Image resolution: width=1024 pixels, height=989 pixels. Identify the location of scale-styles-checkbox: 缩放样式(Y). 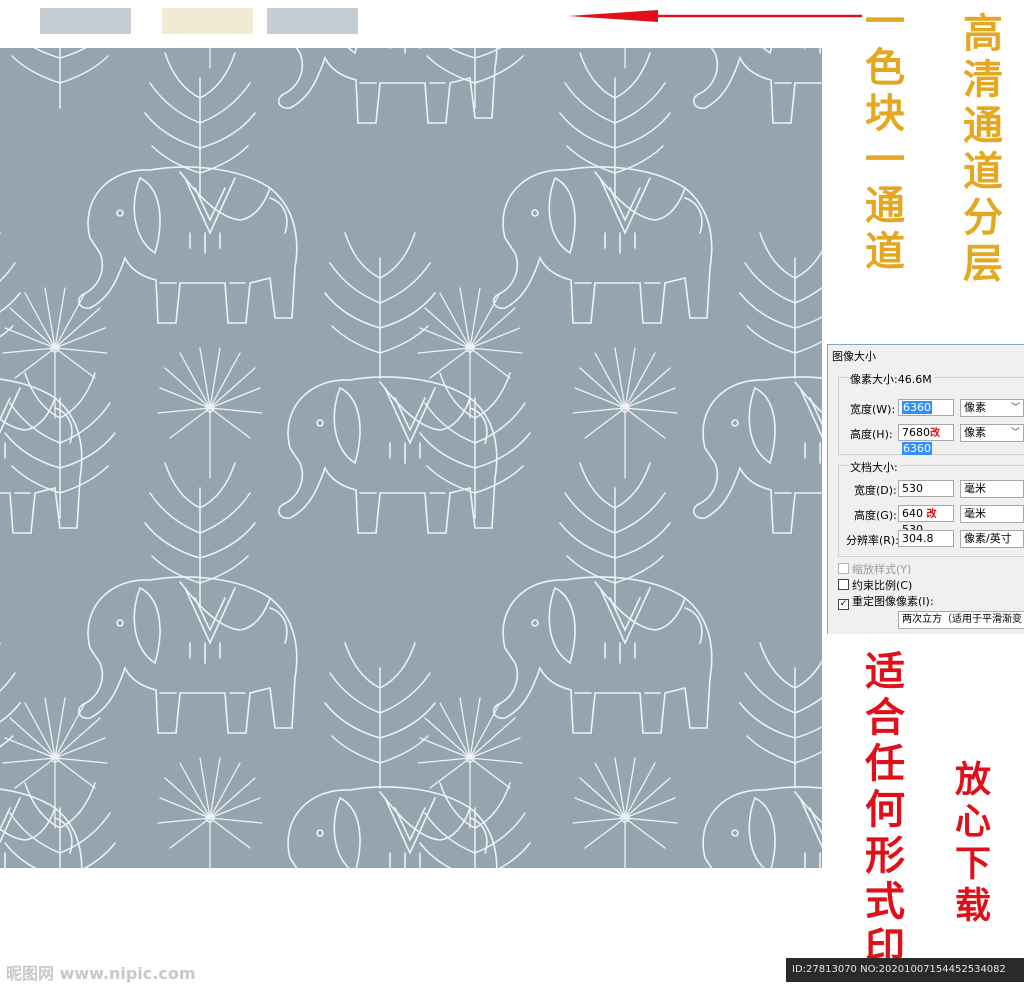
(874, 569).